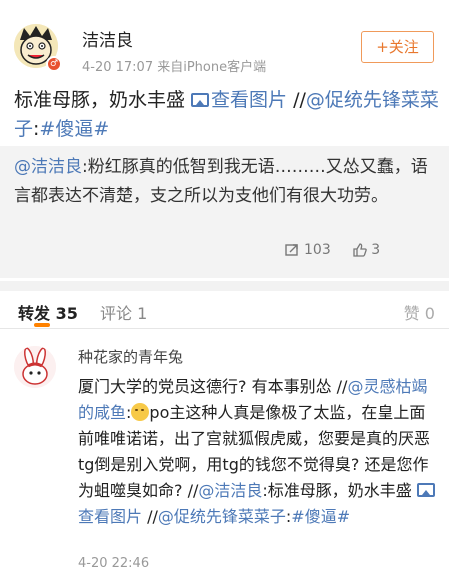 This screenshot has width=449, height=579. Describe the element at coordinates (130, 356) in the screenshot. I see `repost-username: 种花家的青年兔` at that location.